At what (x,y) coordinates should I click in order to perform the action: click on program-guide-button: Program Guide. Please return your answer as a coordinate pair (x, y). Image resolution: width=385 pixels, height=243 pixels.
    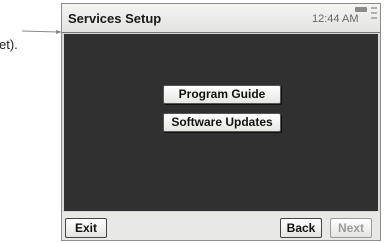
    Looking at the image, I should click on (222, 94).